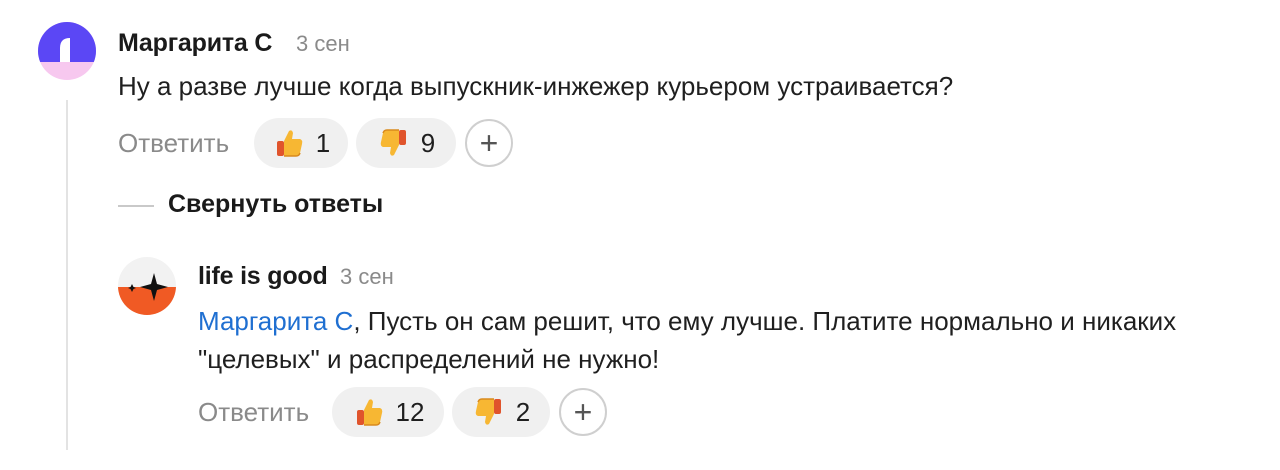 The height and width of the screenshot is (470, 1280). Describe the element at coordinates (323, 142) in the screenshot. I see `like-count: 1` at that location.